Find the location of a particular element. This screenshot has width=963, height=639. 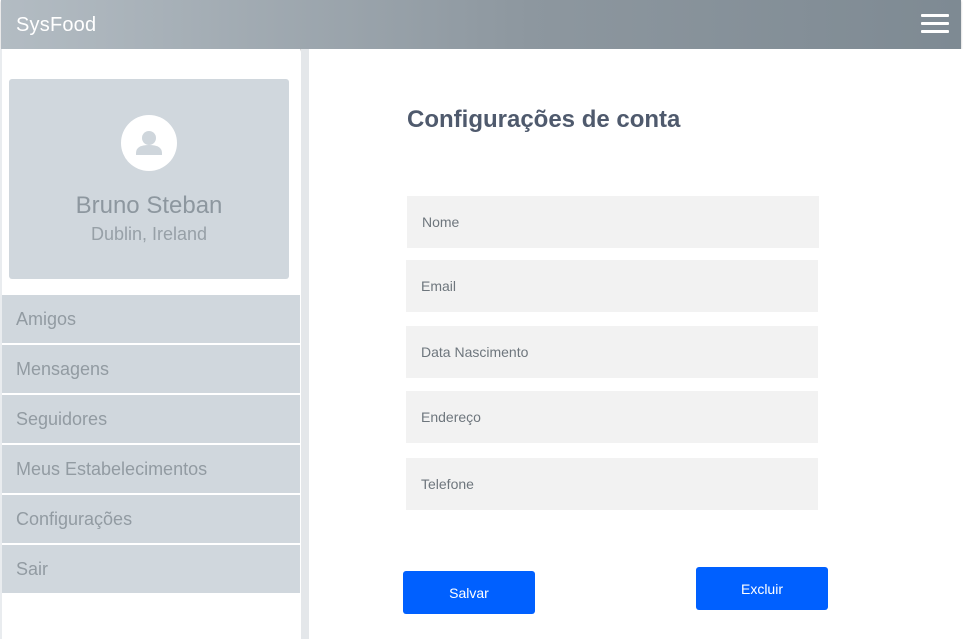

delete-button: Excluir is located at coordinates (762, 588).